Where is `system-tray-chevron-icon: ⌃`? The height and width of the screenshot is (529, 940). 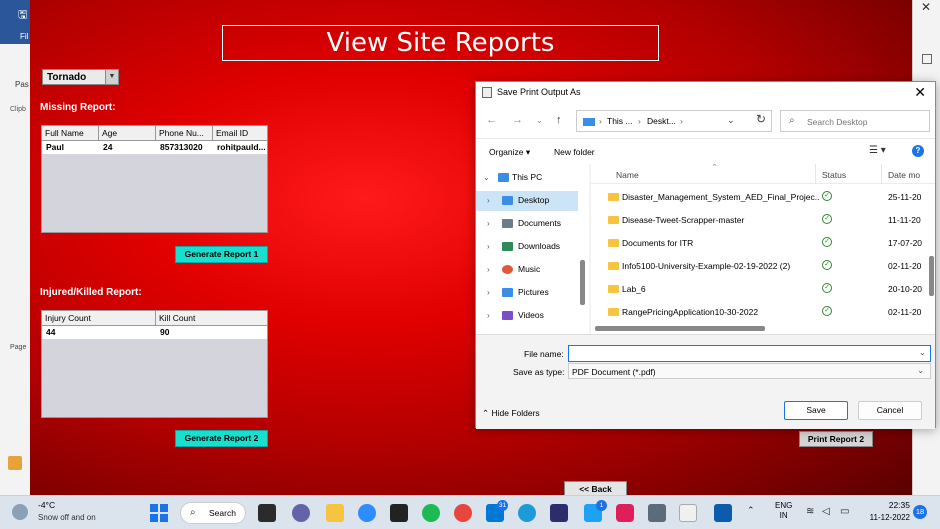 system-tray-chevron-icon: ⌃ is located at coordinates (751, 510).